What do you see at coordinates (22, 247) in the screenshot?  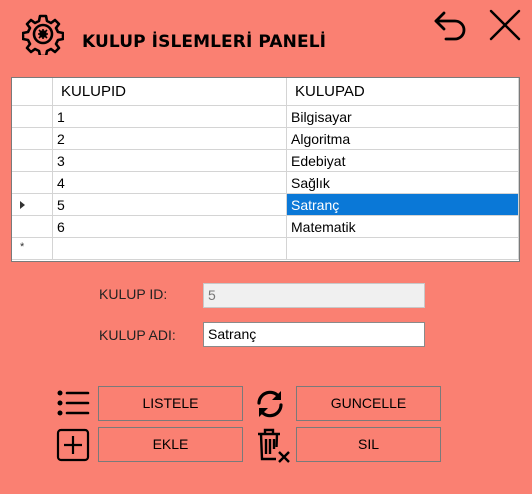 I see `new-row-marker: *` at bounding box center [22, 247].